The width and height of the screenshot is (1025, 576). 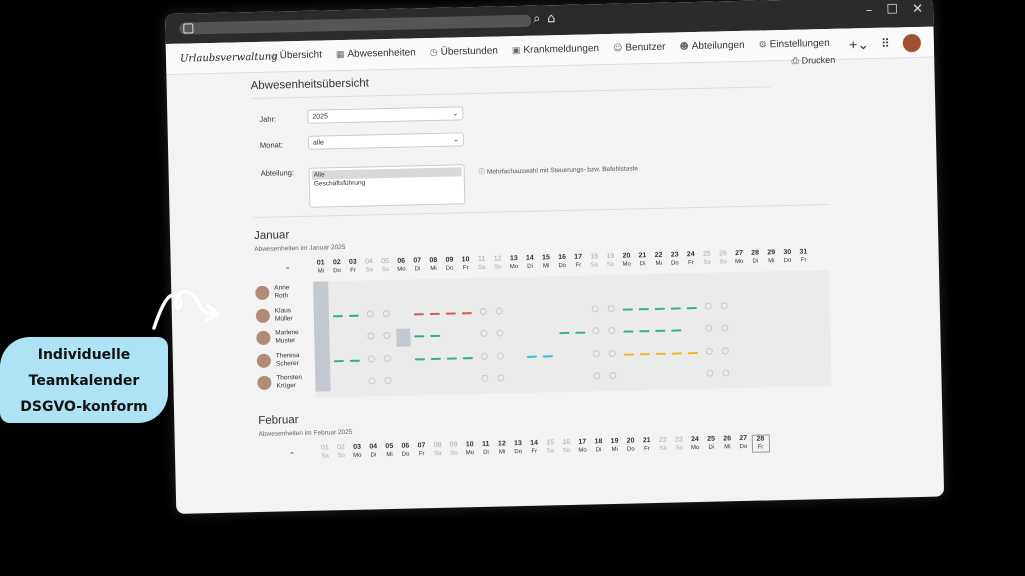 What do you see at coordinates (711, 46) in the screenshot?
I see `nav-item-5: ☻ Abteilungen` at bounding box center [711, 46].